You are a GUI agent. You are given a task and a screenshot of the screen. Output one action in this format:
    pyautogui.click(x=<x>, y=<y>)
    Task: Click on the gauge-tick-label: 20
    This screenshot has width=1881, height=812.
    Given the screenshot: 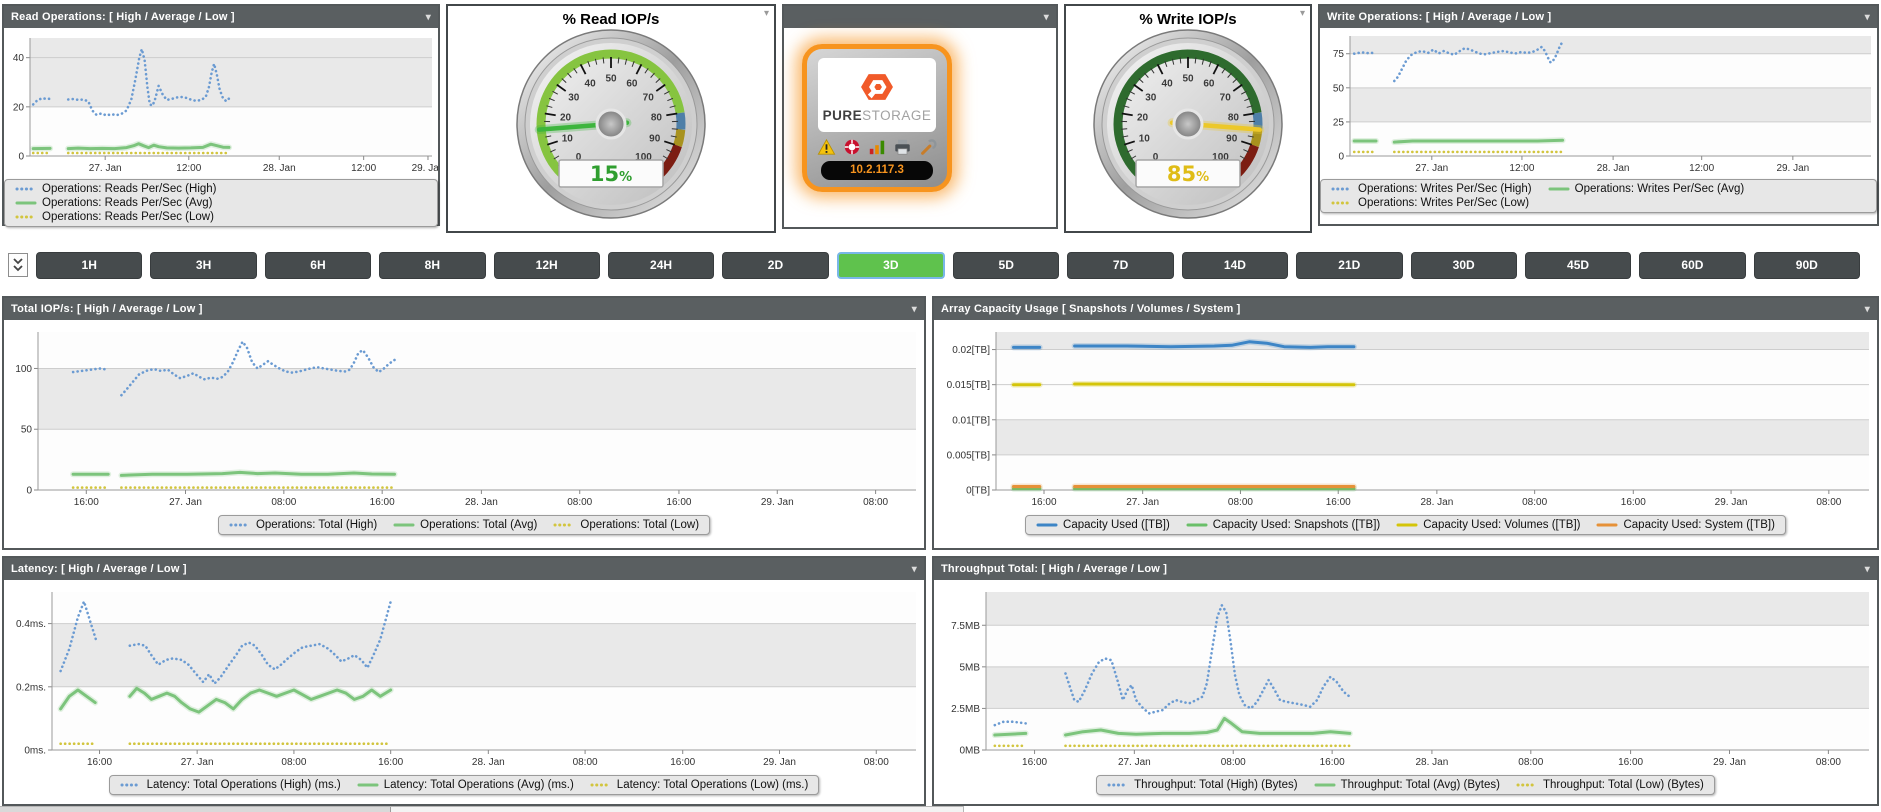 What is the action you would take?
    pyautogui.click(x=566, y=117)
    